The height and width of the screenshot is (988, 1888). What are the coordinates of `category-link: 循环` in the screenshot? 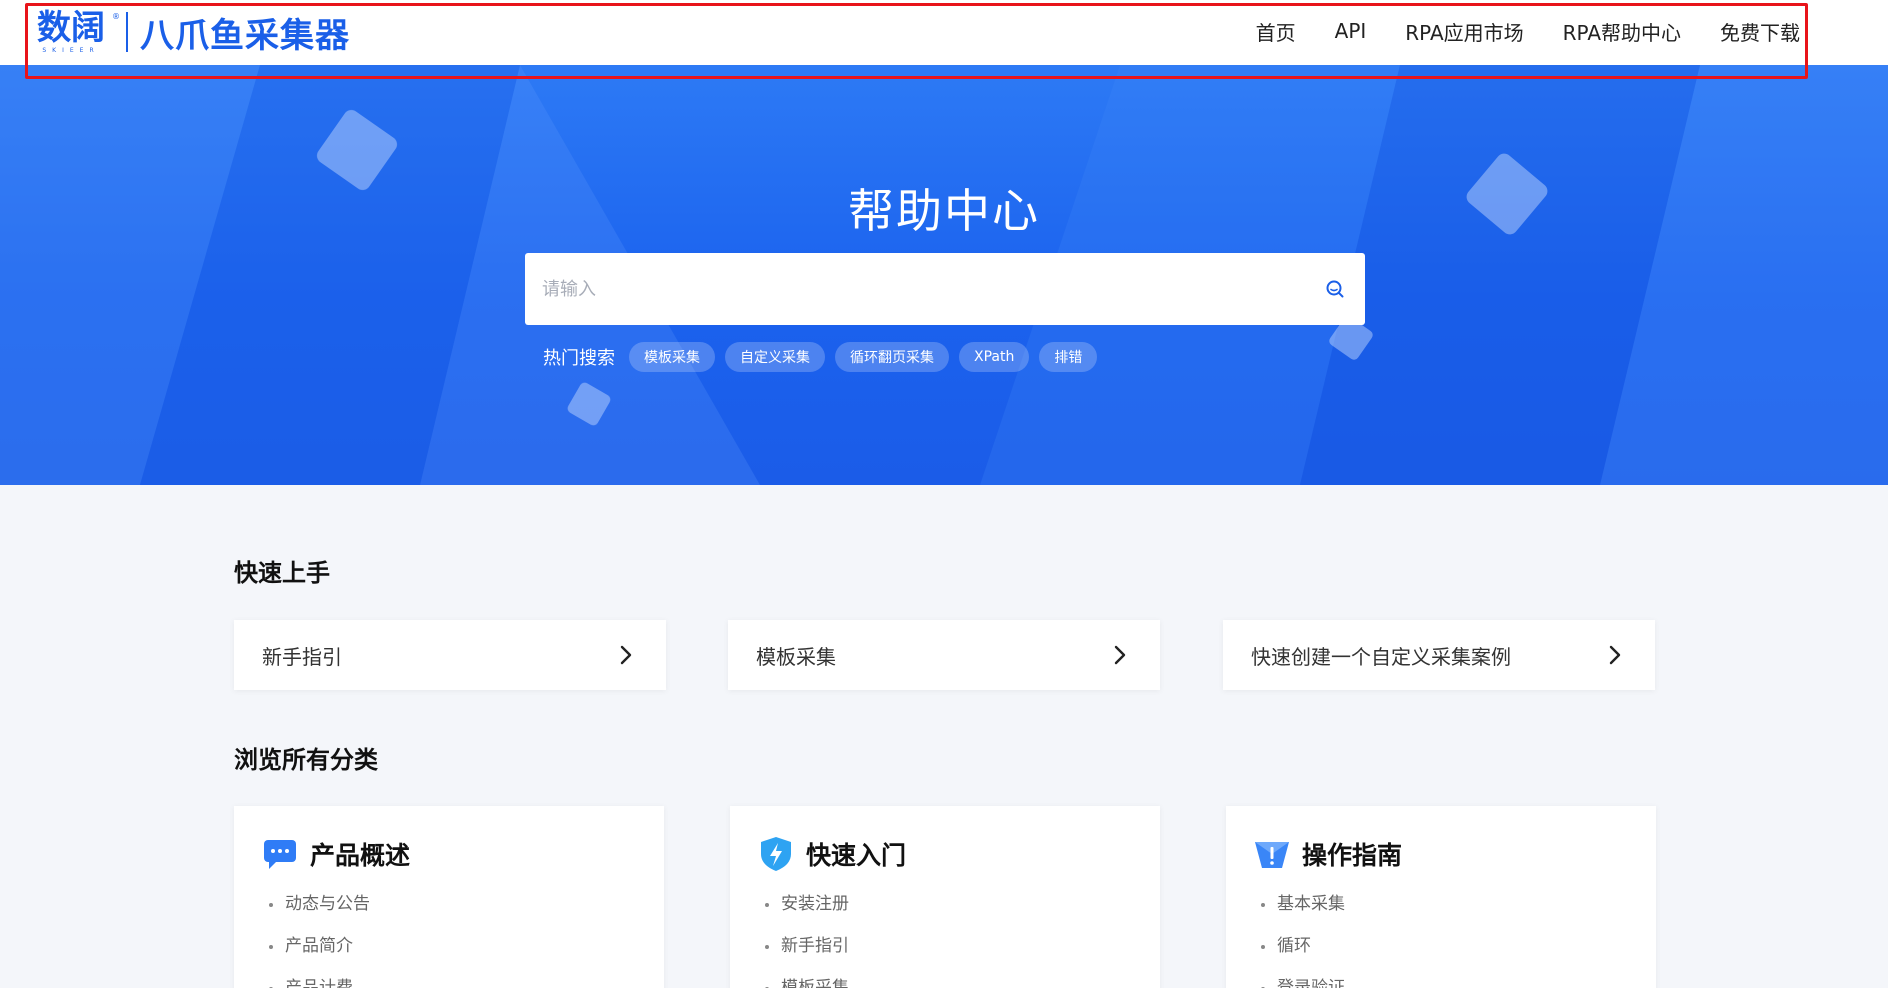 It's located at (1441, 946).